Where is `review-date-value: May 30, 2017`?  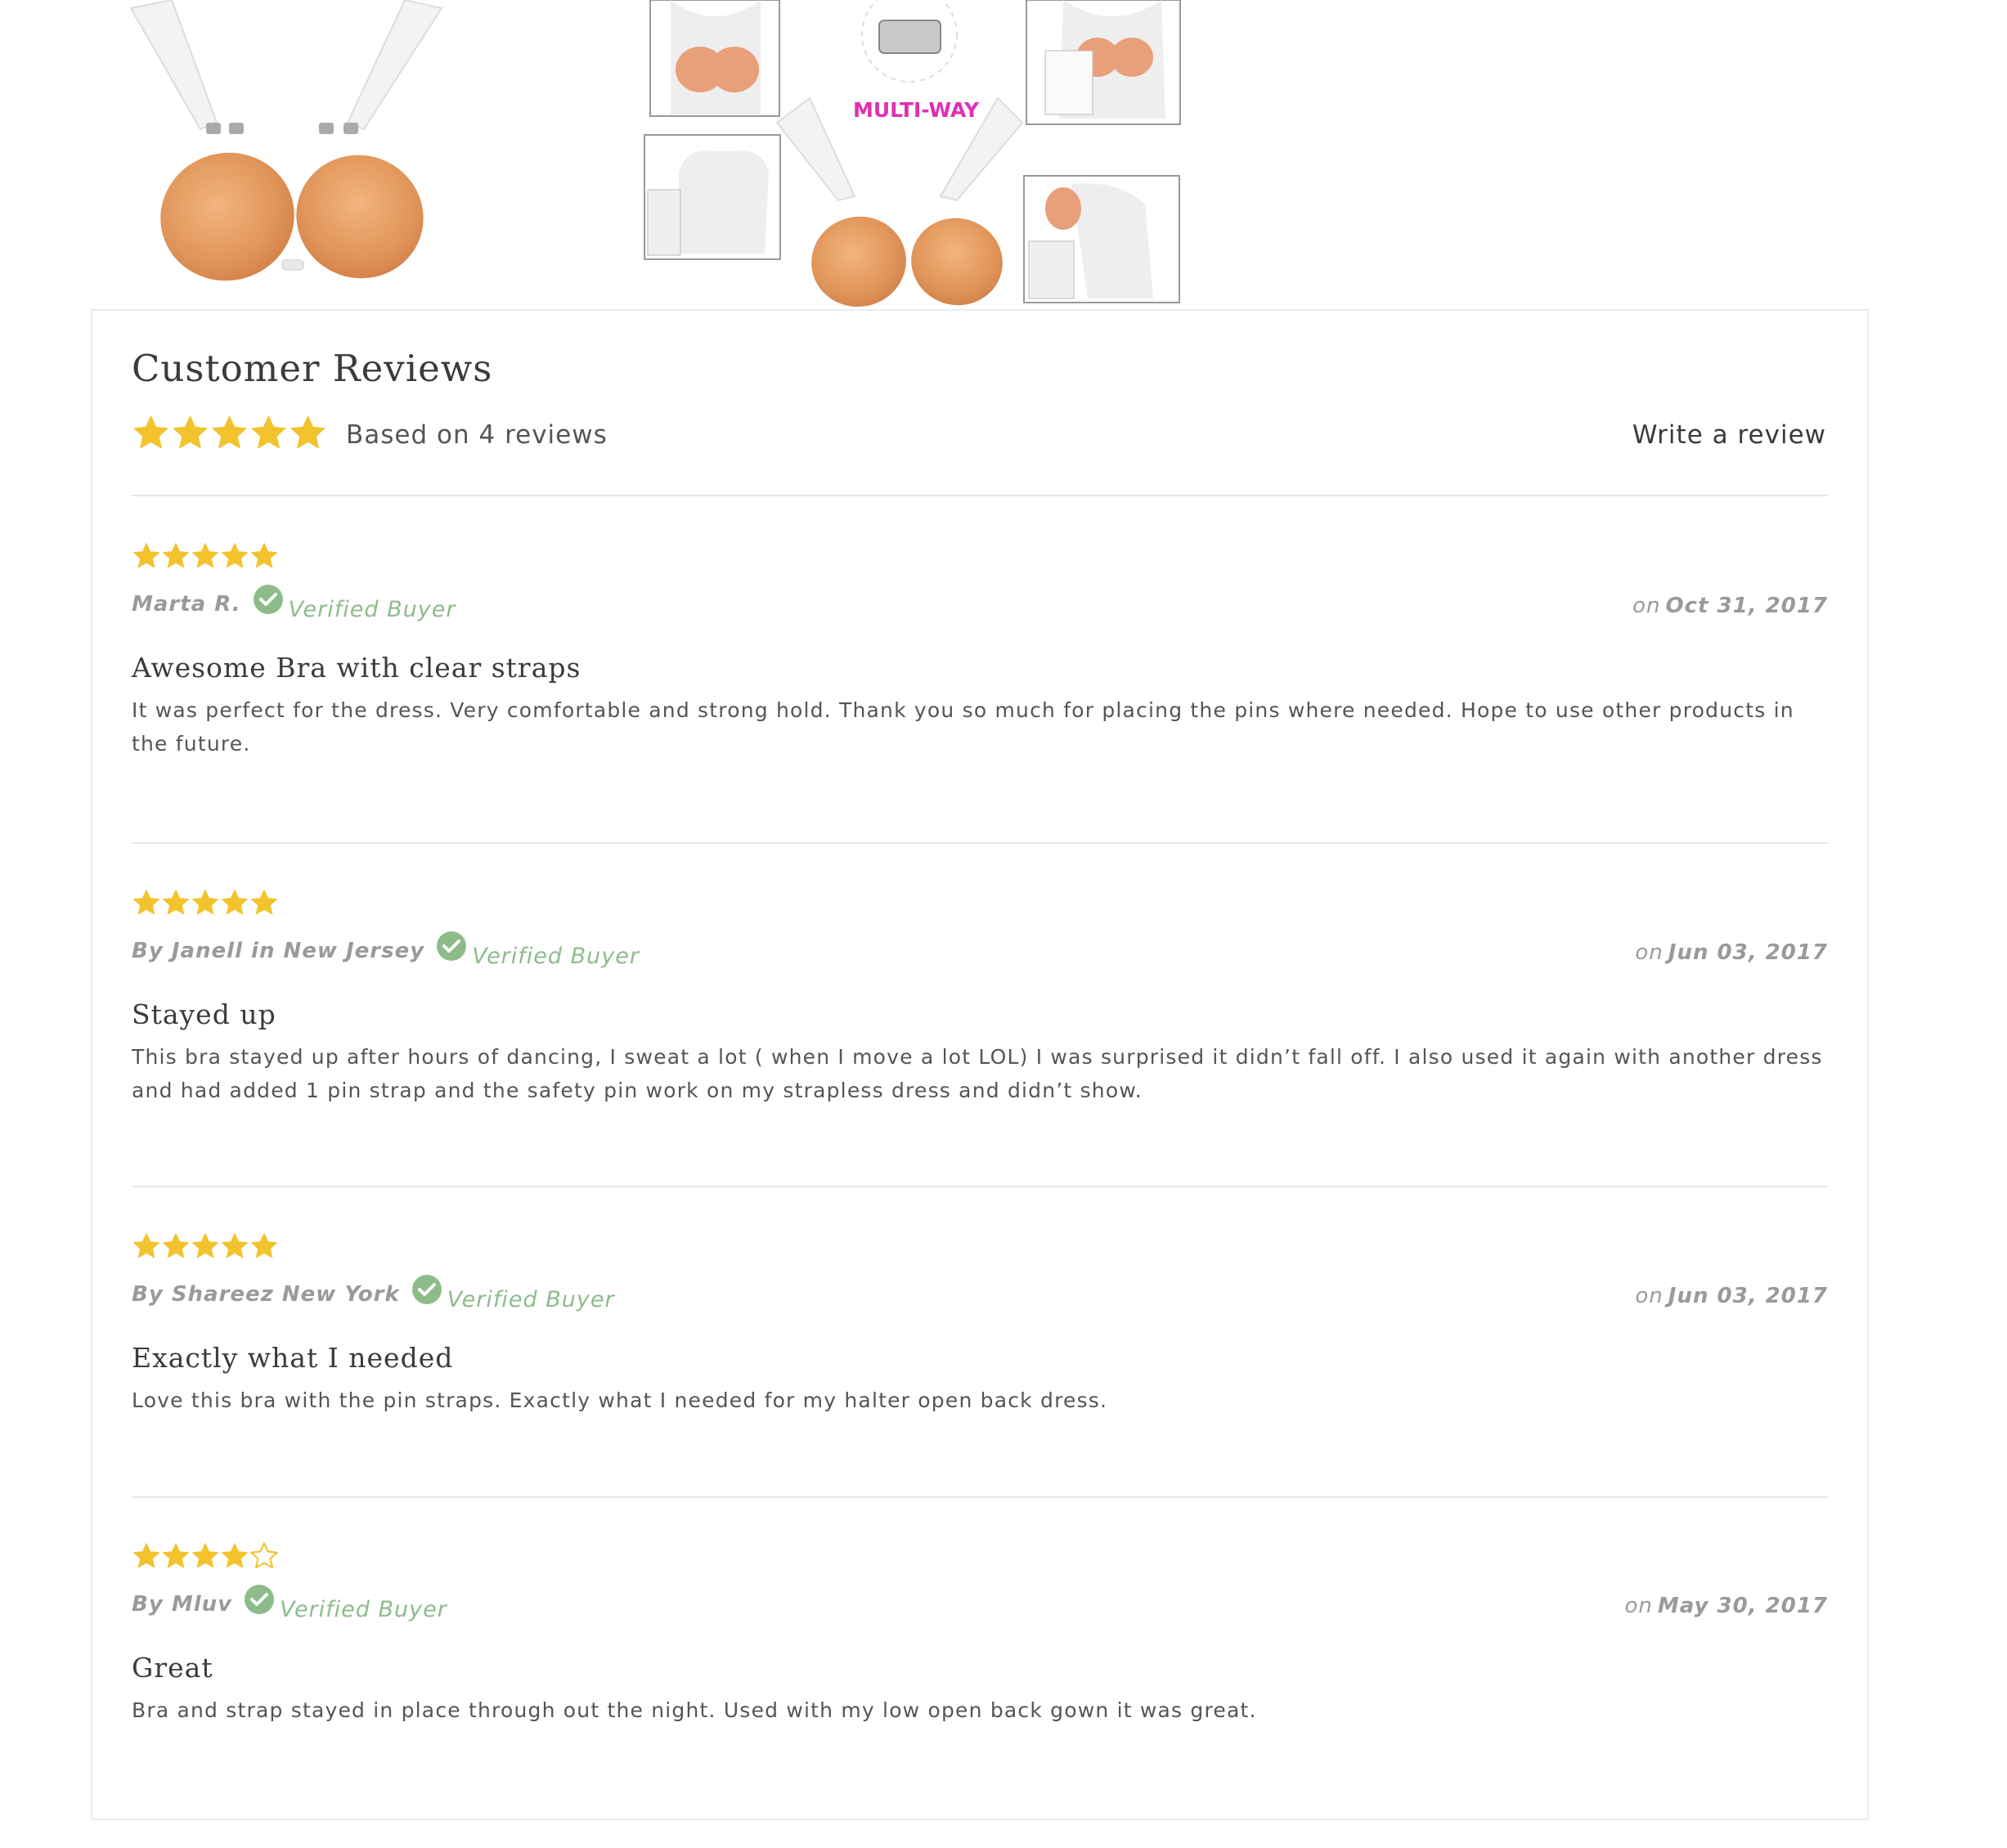
review-date-value: May 30, 2017 is located at coordinates (1742, 1606).